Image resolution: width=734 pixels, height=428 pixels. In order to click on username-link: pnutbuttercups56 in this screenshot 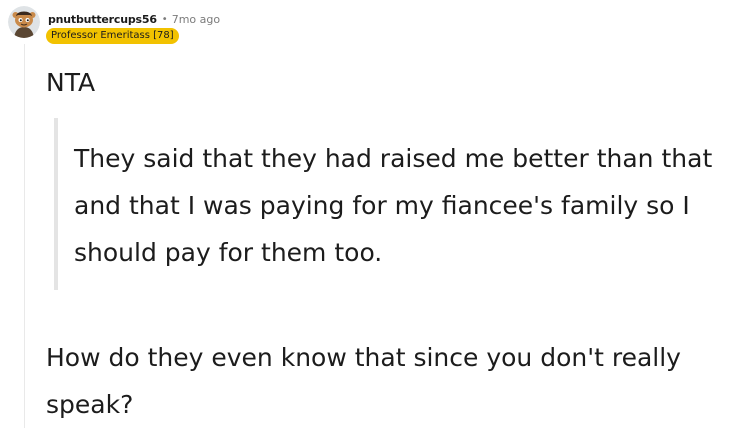, I will do `click(102, 19)`.